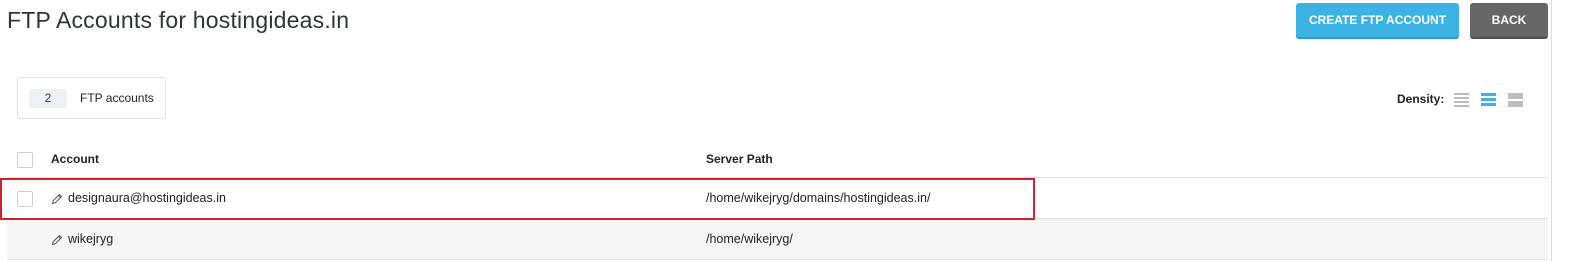 The width and height of the screenshot is (1587, 261). Describe the element at coordinates (90, 239) in the screenshot. I see `account-name: wikejryg` at that location.